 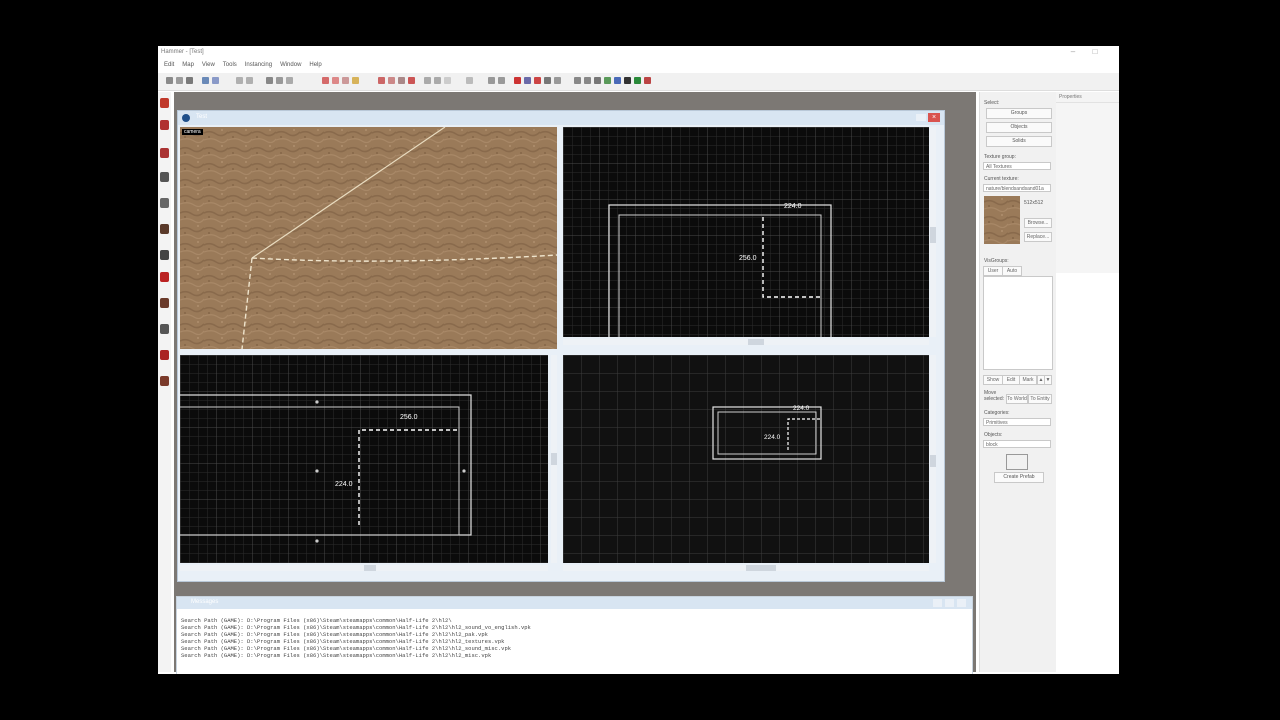 I want to click on messages-close-icon, so click(x=961, y=603).